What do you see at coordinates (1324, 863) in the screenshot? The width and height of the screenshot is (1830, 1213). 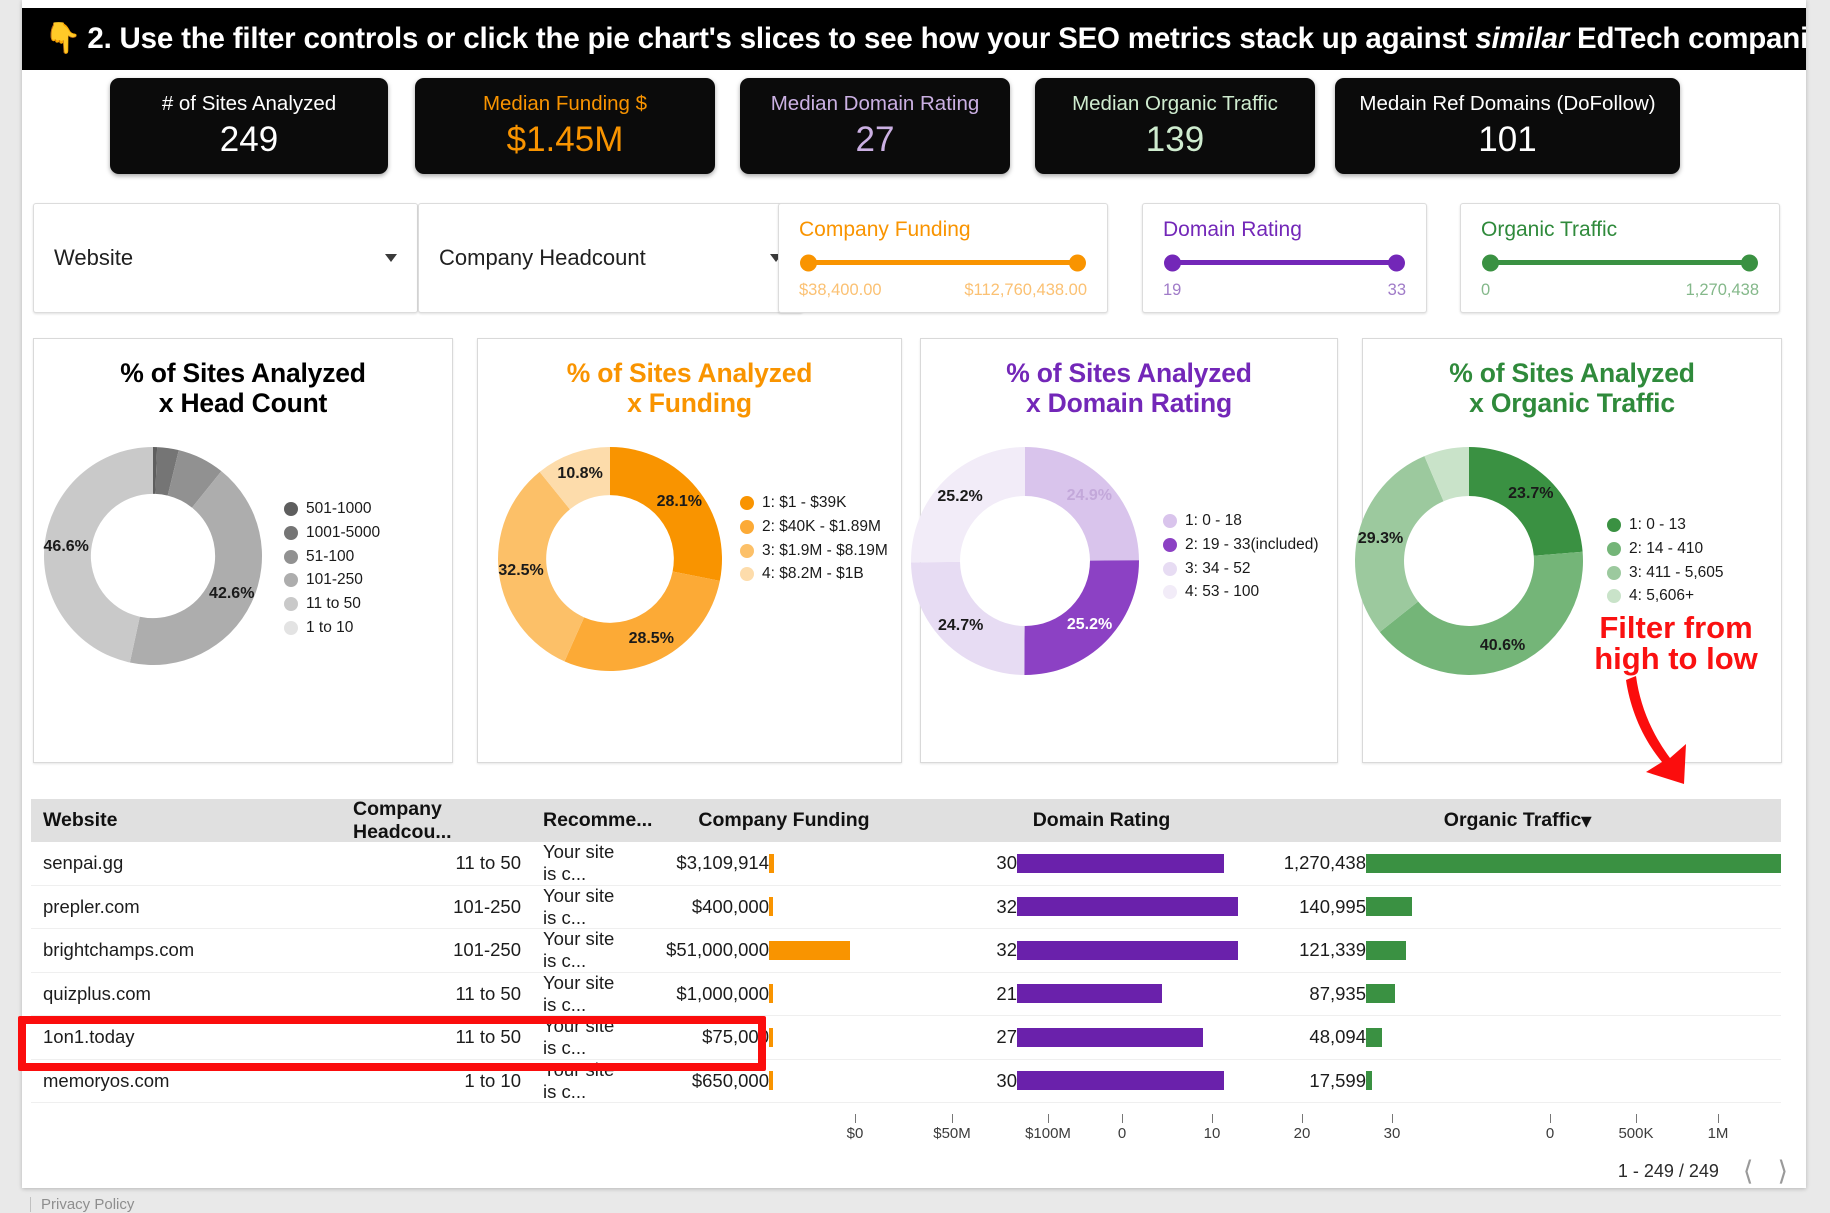 I see `cell-organic-traffic-value: 1,270,438` at bounding box center [1324, 863].